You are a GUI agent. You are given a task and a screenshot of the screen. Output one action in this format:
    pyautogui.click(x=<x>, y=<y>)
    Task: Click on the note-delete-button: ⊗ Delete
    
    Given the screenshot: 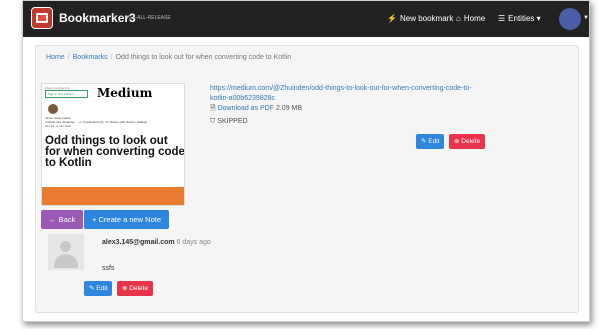 What is the action you would take?
    pyautogui.click(x=135, y=288)
    